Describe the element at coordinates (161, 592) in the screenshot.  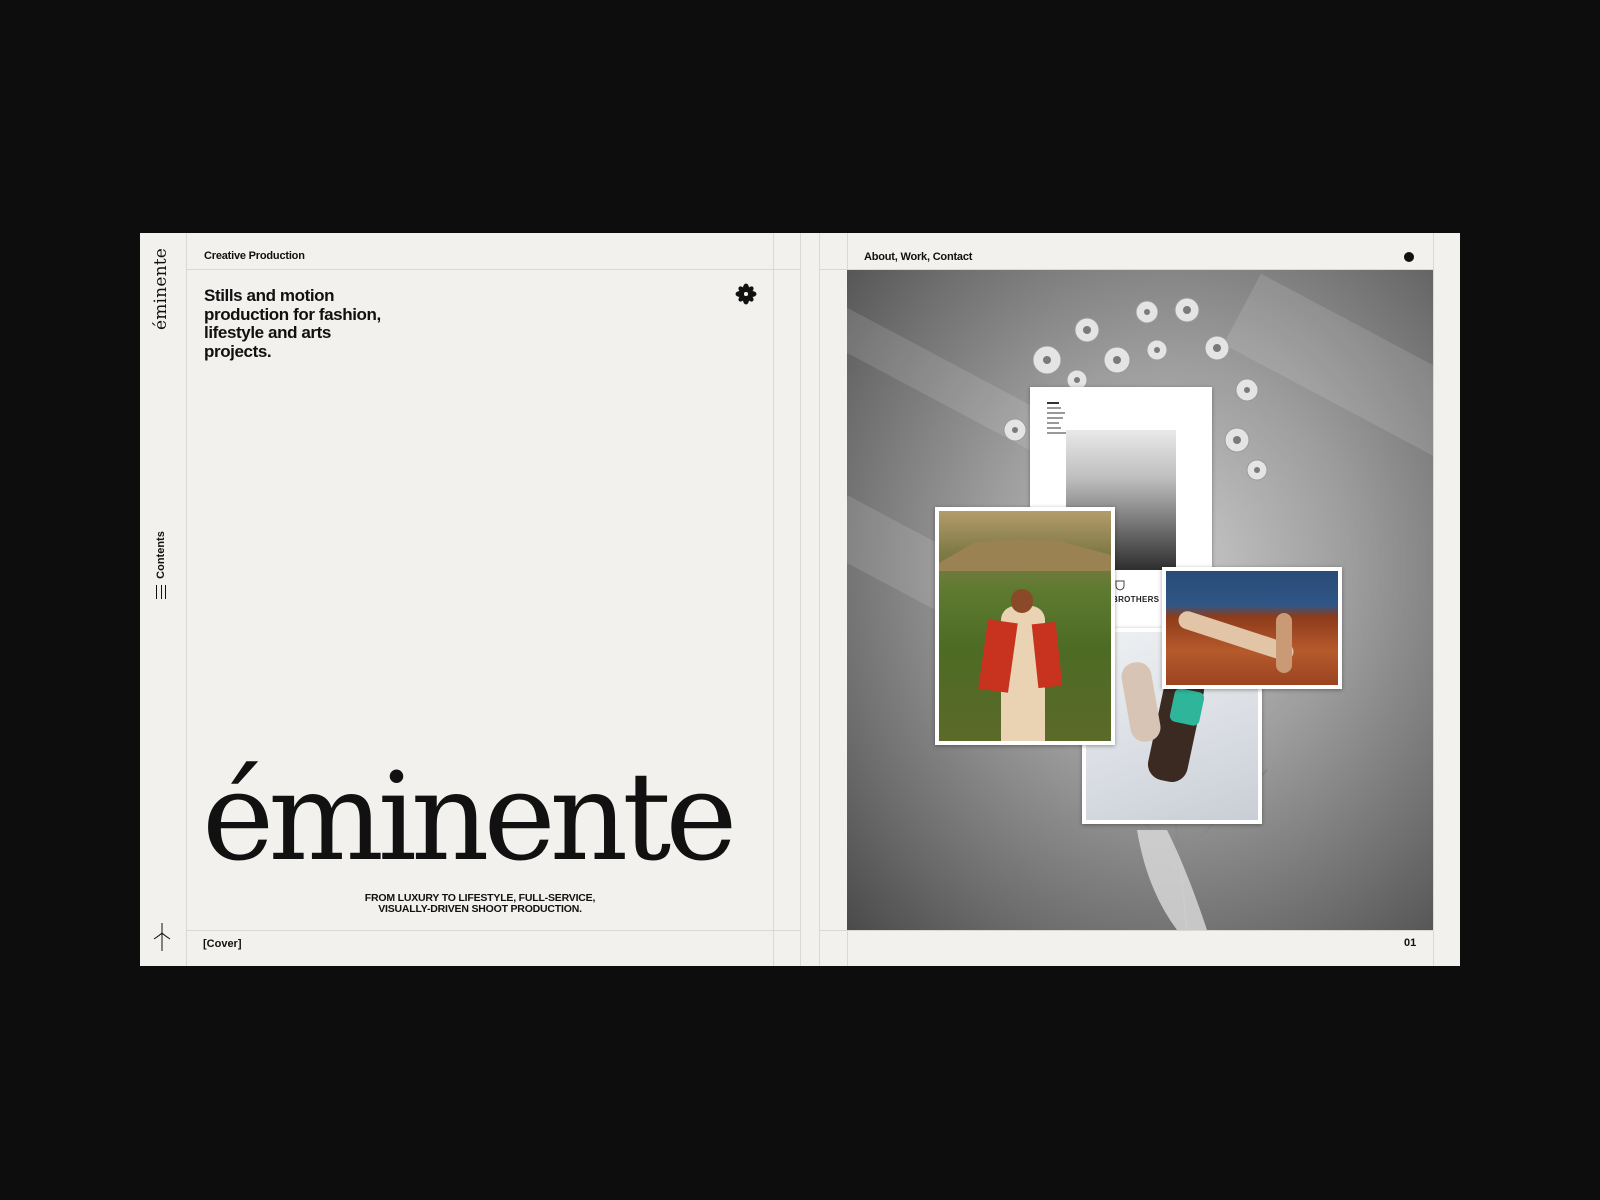
I see `menu-icon` at that location.